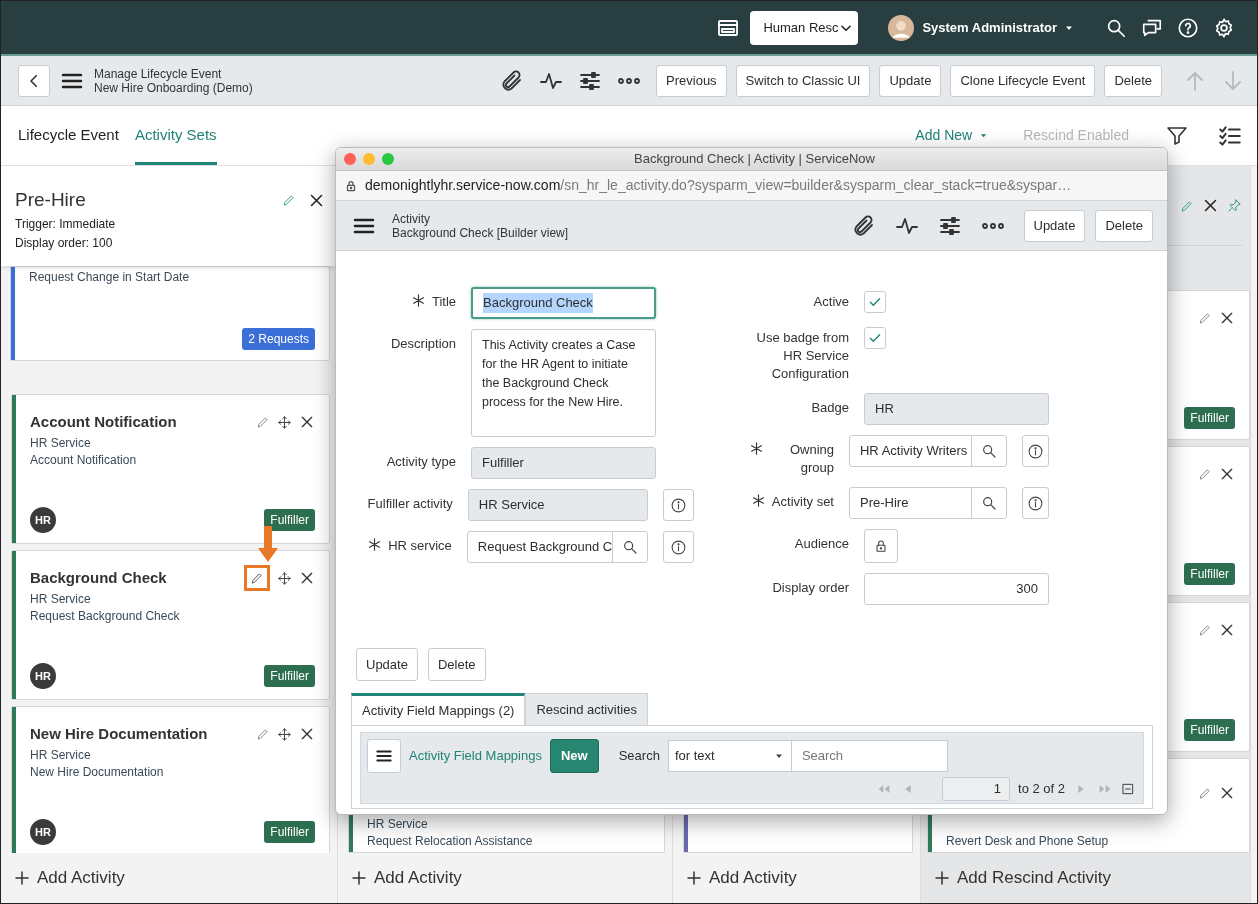 The height and width of the screenshot is (904, 1258). What do you see at coordinates (928, 451) in the screenshot?
I see `reference-field: HR Activity Writers` at bounding box center [928, 451].